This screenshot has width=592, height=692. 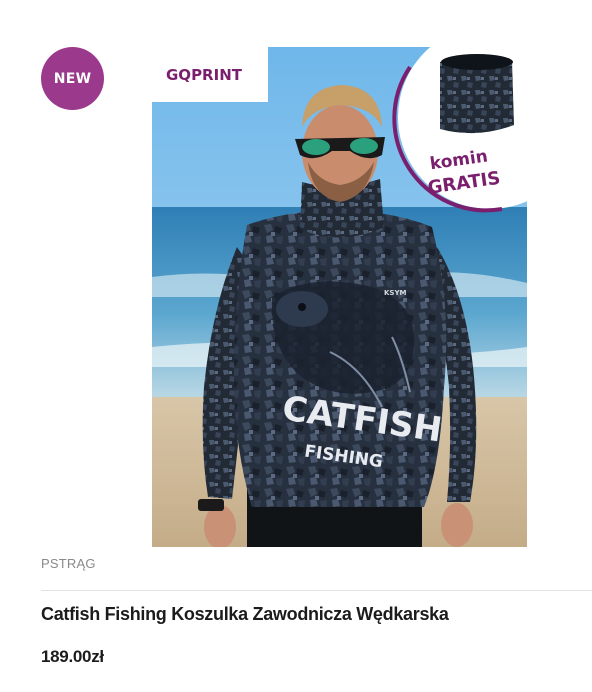 I want to click on product-category: PSTRĄG, so click(x=68, y=563).